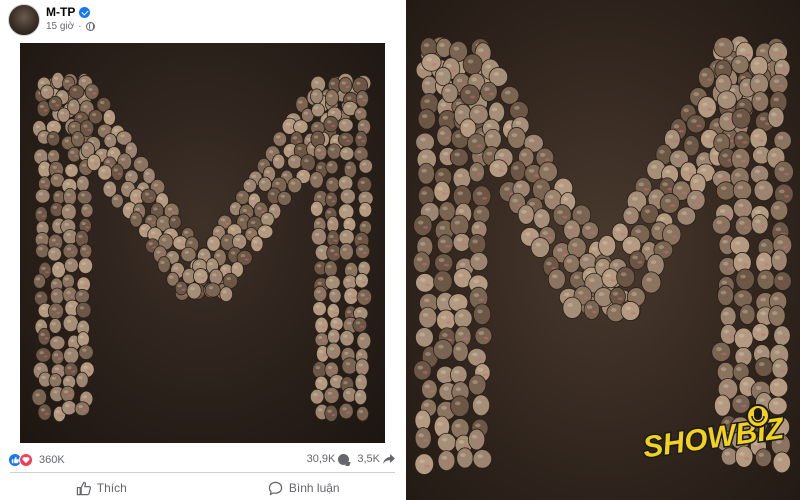 Image resolution: width=800 pixels, height=500 pixels. What do you see at coordinates (60, 26) in the screenshot?
I see `post-time: 15 giờ` at bounding box center [60, 26].